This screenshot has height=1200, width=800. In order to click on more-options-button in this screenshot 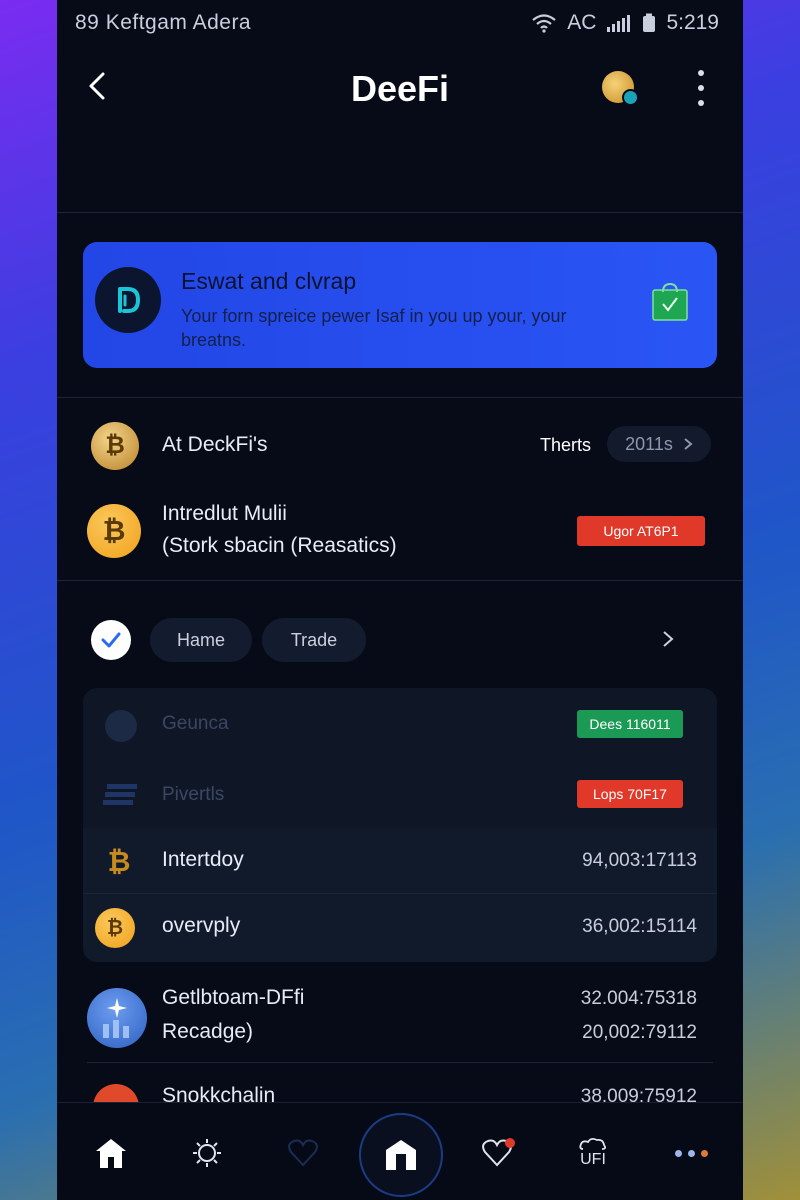, I will do `click(701, 88)`.